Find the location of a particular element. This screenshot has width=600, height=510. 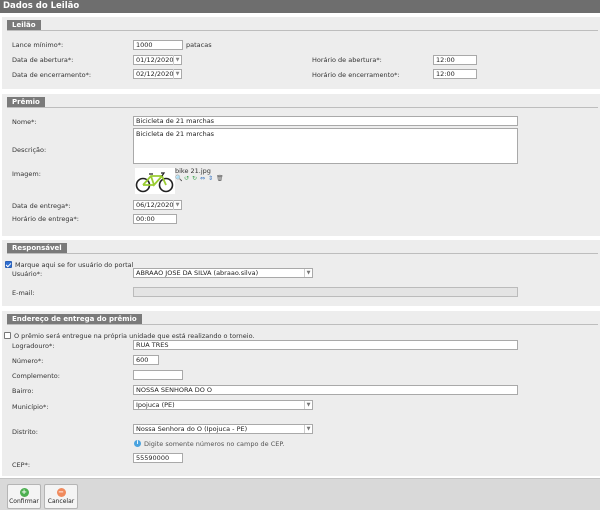

image-tools: 🔍 ↺ ↻ ⇔ ⇕ 🗑 is located at coordinates (205, 179).